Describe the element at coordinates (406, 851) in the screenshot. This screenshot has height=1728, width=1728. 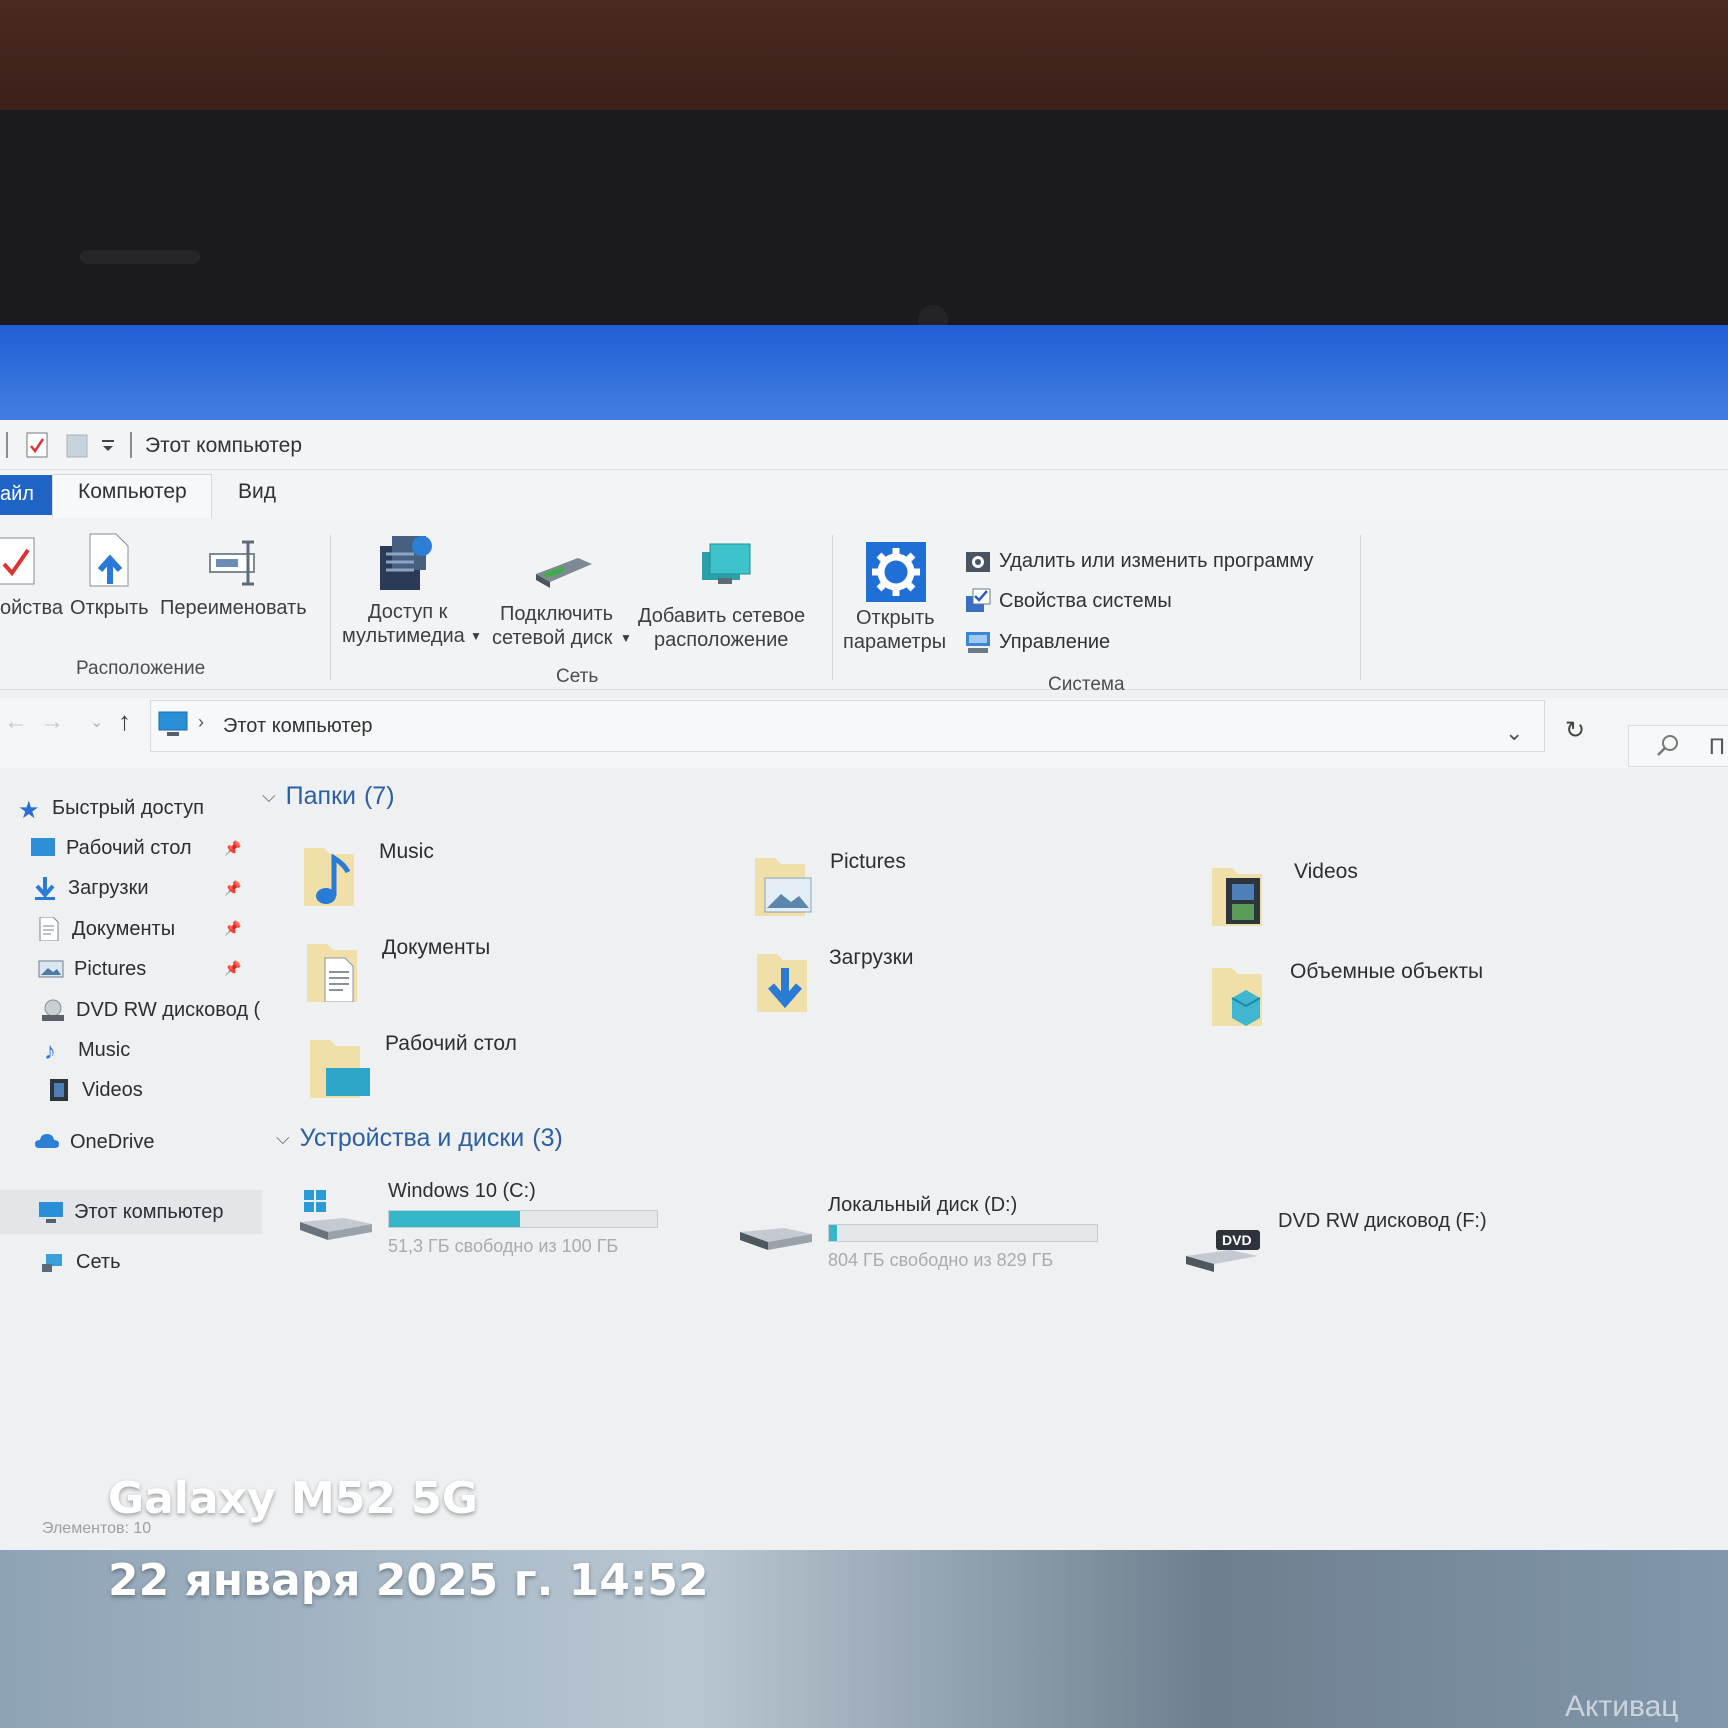
I see `folder-name: Music` at that location.